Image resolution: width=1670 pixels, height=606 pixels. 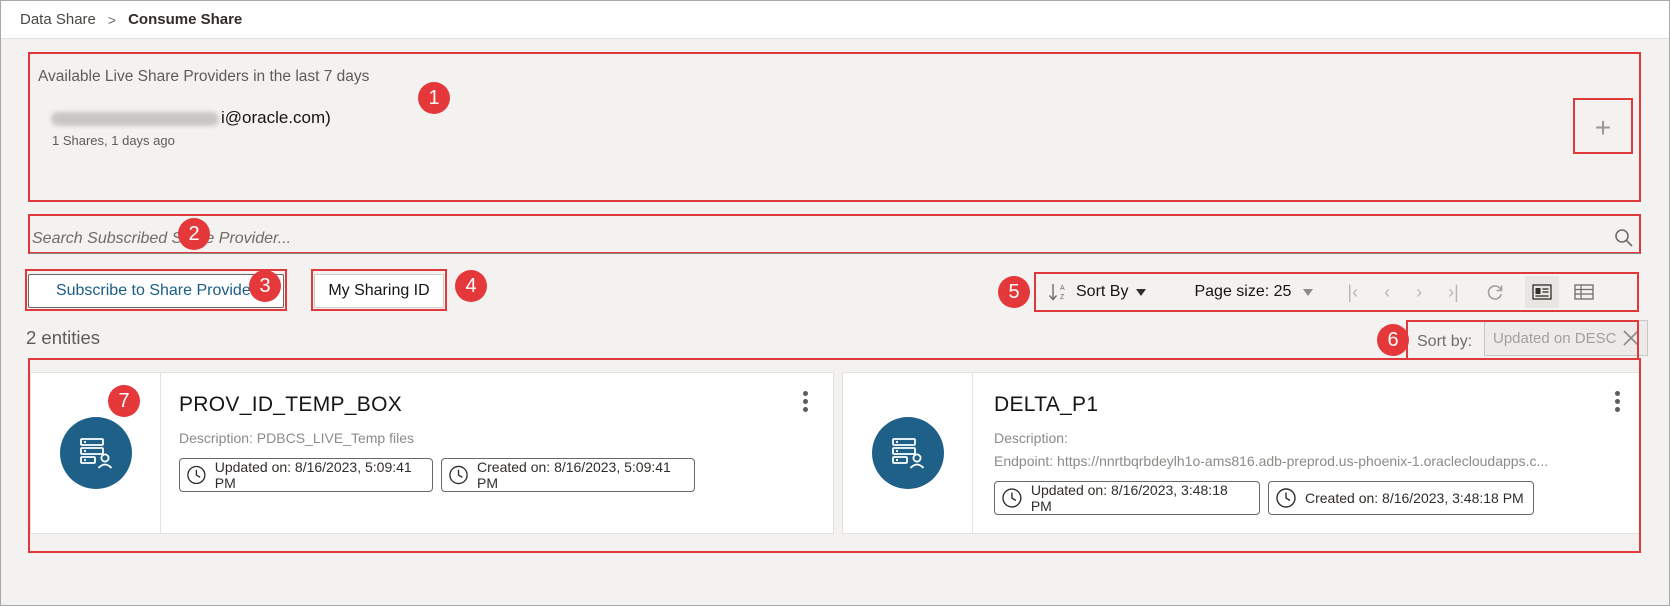 I want to click on annotation-badge-7: 7, so click(x=124, y=401).